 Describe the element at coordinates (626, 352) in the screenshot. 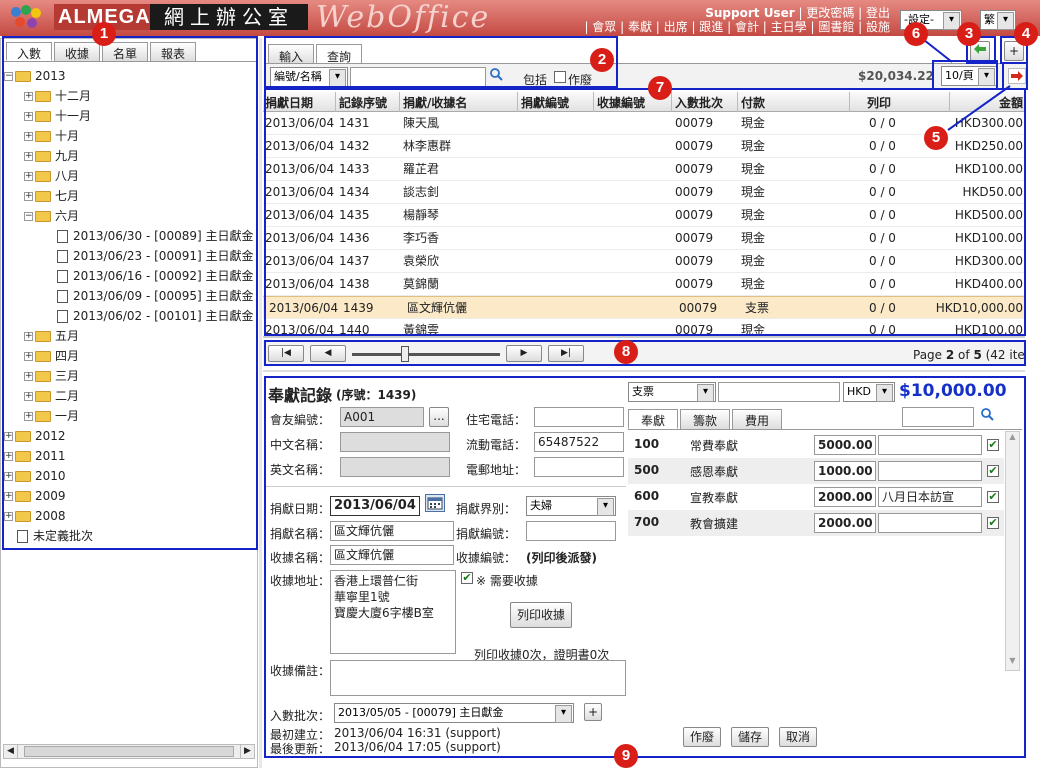

I see `callout-8: 8` at that location.